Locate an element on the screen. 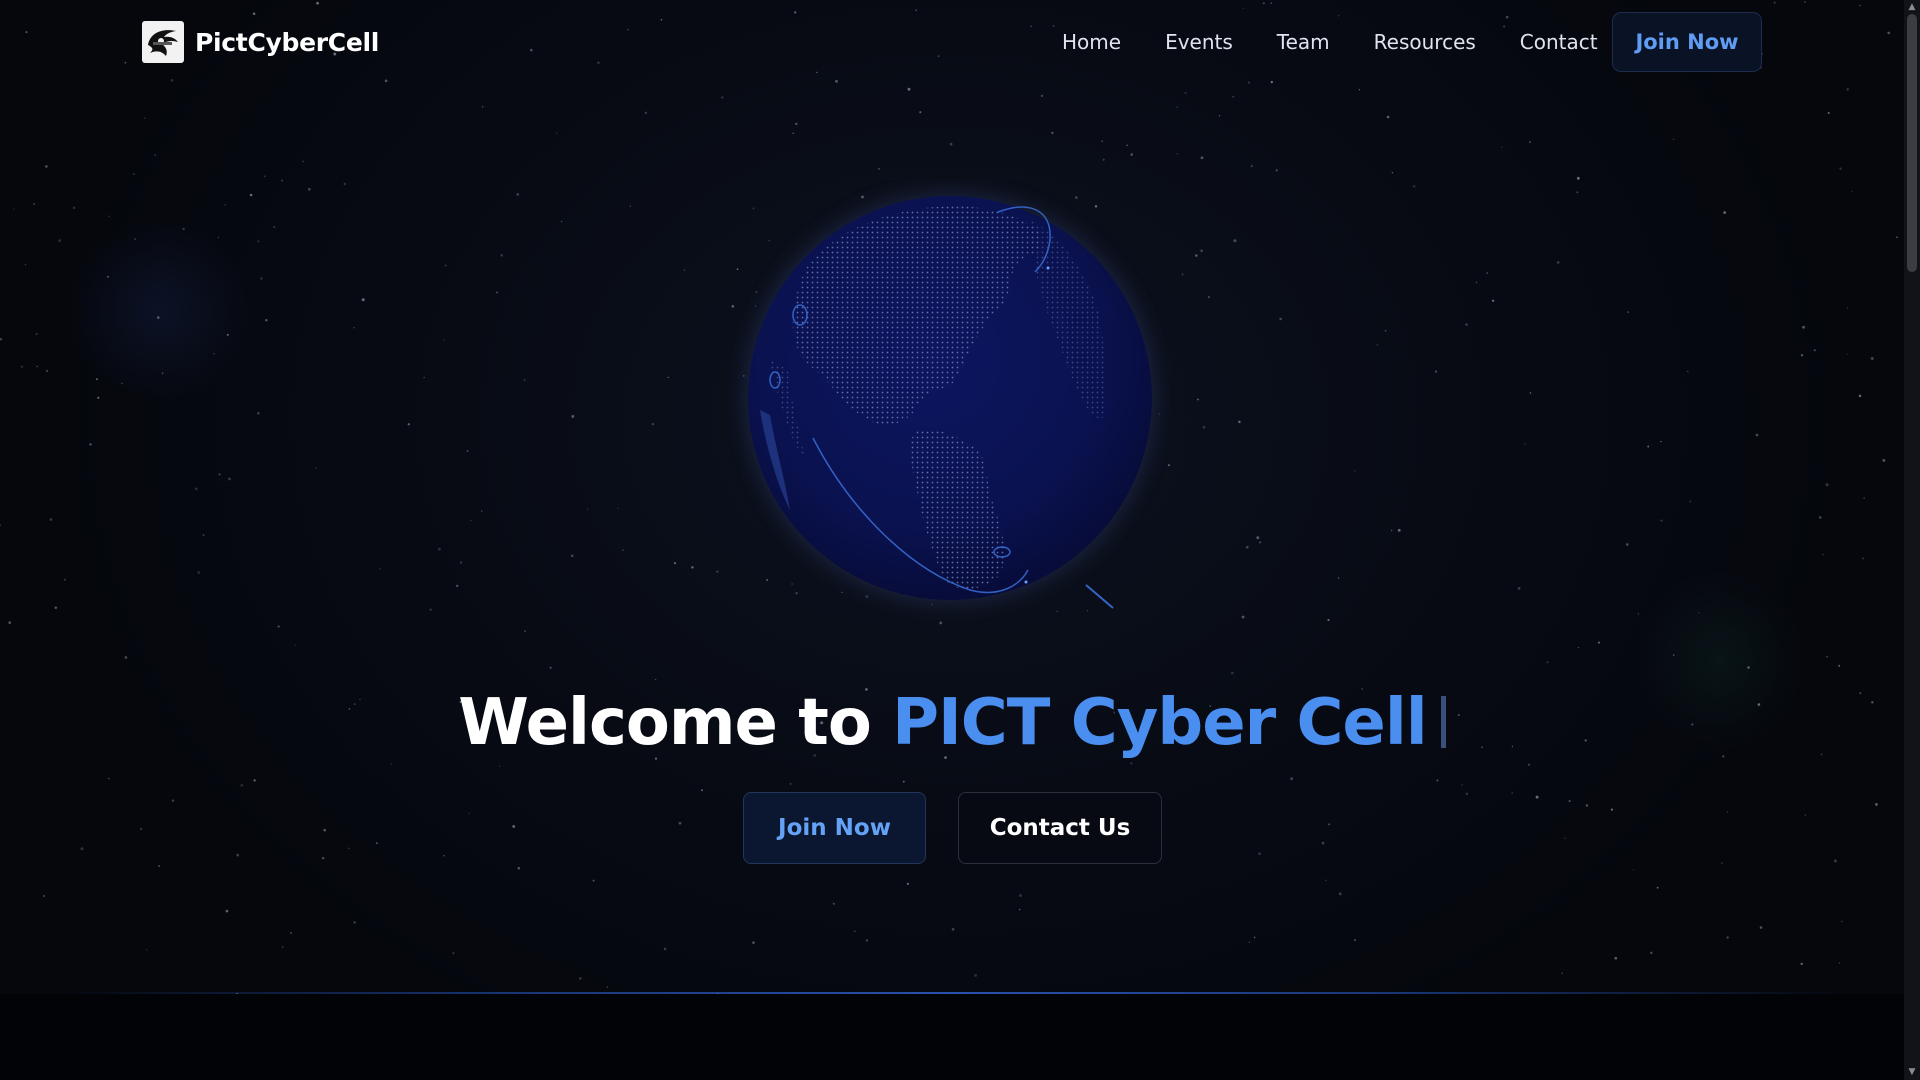 The width and height of the screenshot is (1920, 1080). hero-title-accent: PICT Cyber Cell is located at coordinates (1160, 723).